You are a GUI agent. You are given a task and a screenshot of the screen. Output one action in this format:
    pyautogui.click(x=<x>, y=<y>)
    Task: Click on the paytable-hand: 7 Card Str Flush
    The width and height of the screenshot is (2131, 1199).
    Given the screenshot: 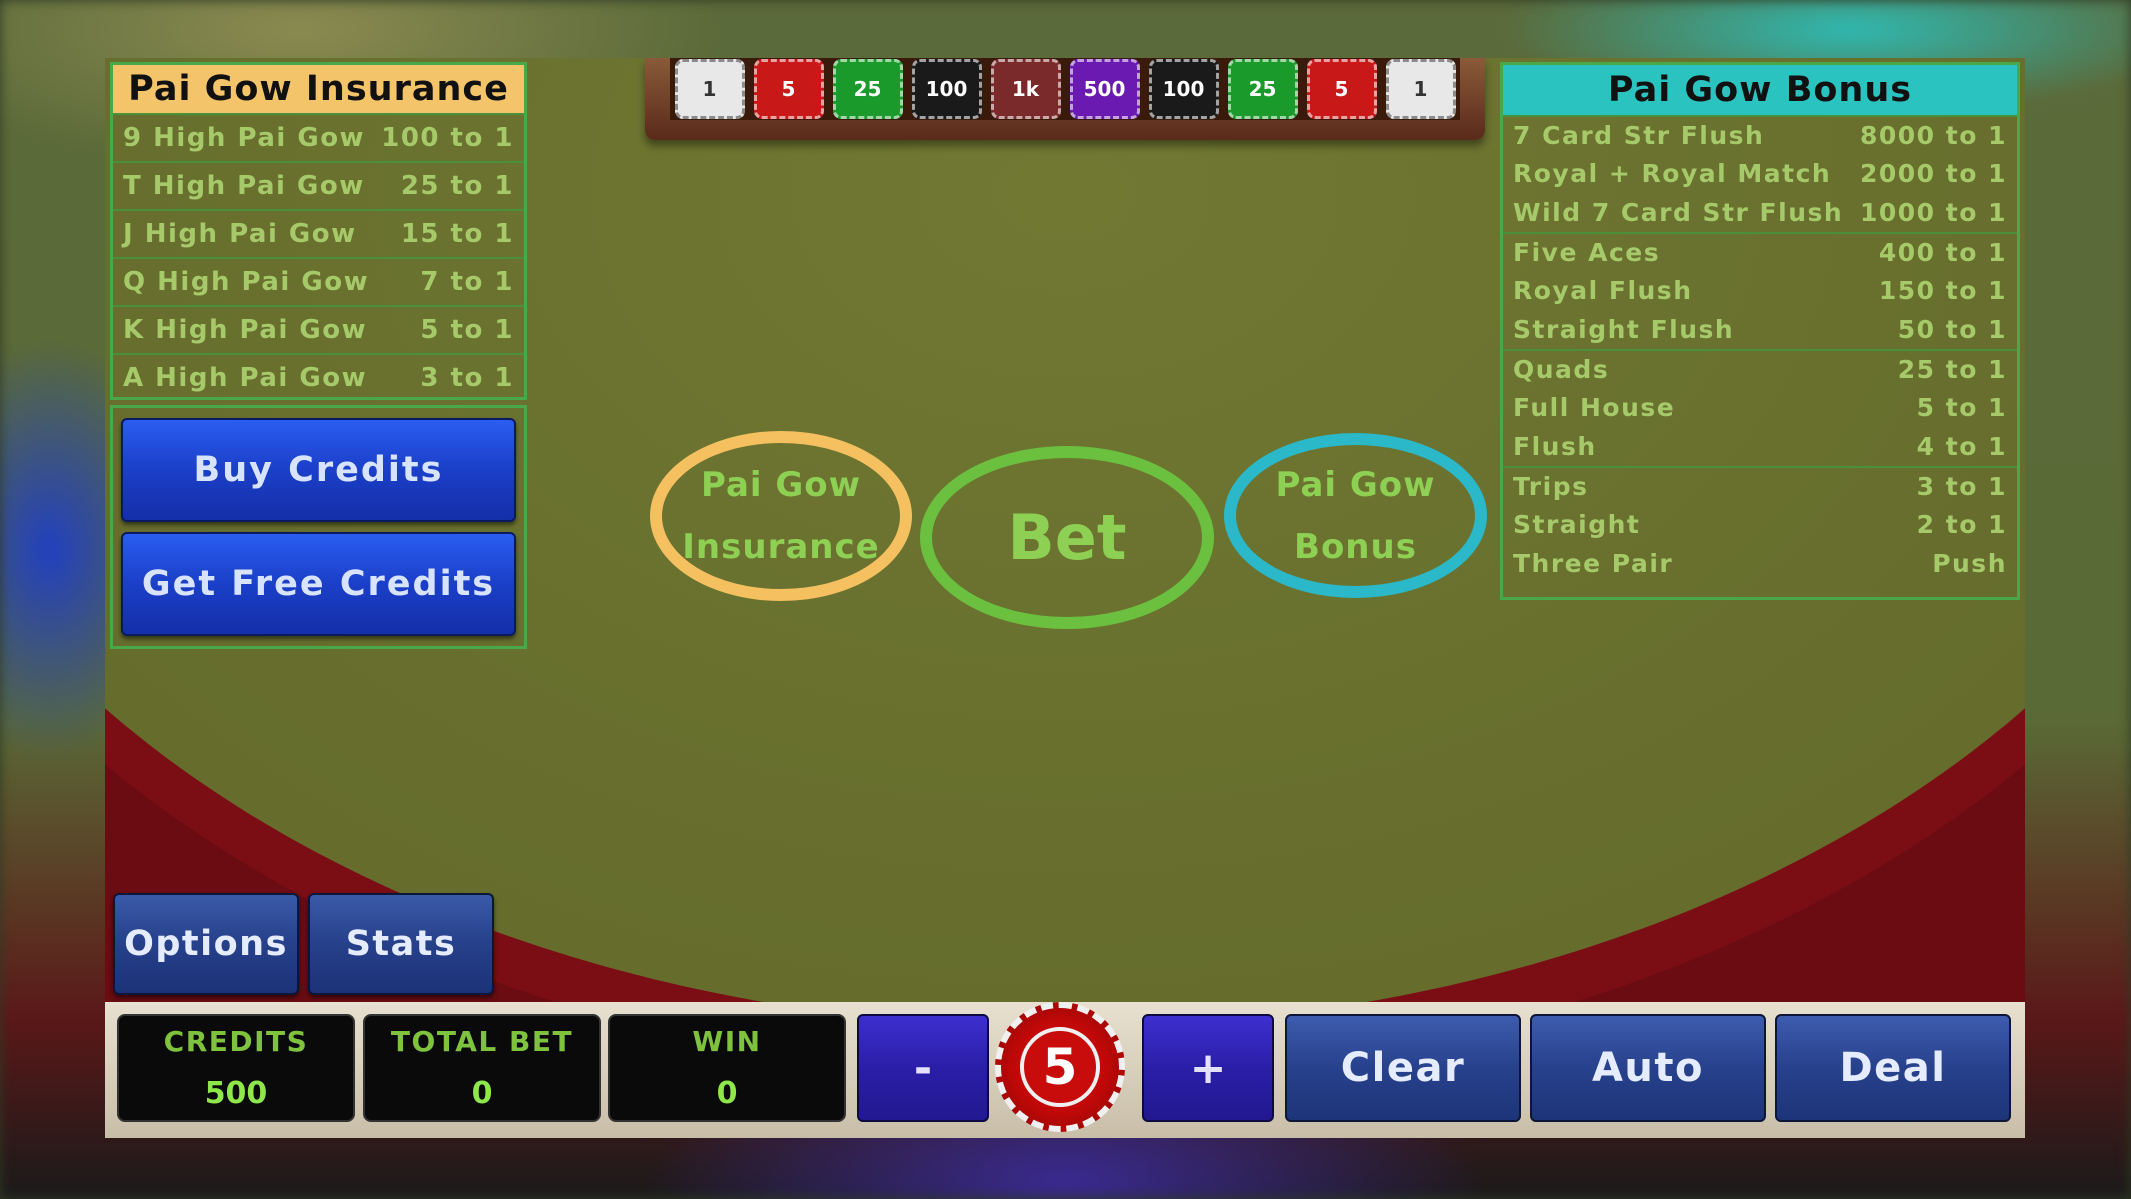 What is the action you would take?
    pyautogui.click(x=1639, y=135)
    